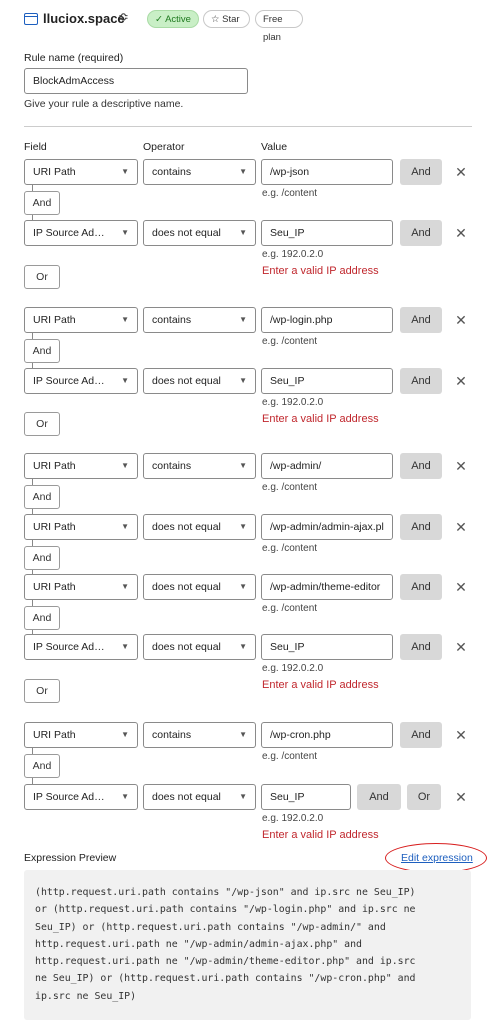  What do you see at coordinates (104, 104) in the screenshot?
I see `rule-name-help: Give your rule a descriptive name.` at bounding box center [104, 104].